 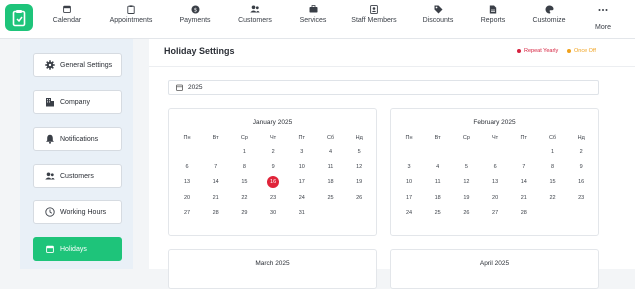 I want to click on sidebar-item-holidays: Holidays, so click(x=77, y=249).